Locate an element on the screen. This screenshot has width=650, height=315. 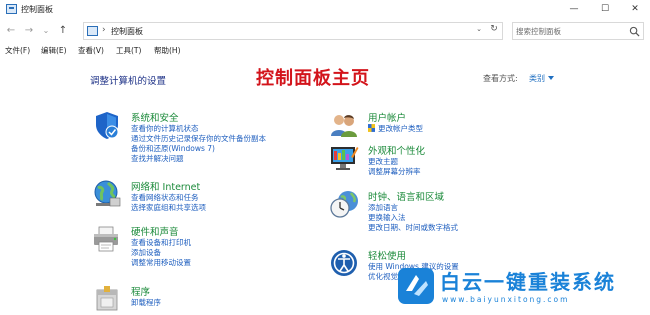
shield-icon is located at coordinates (107, 125).